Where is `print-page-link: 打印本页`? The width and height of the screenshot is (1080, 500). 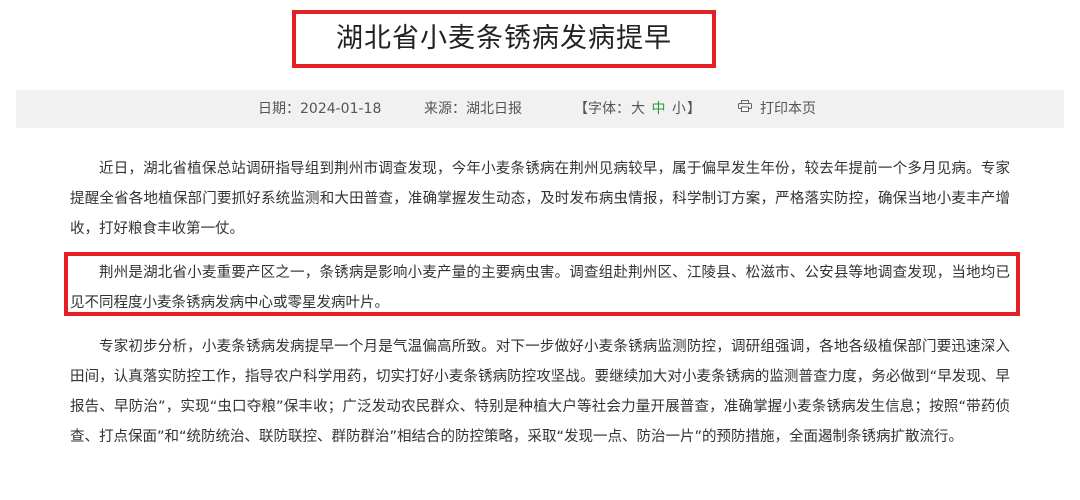
print-page-link: 打印本页 is located at coordinates (777, 109).